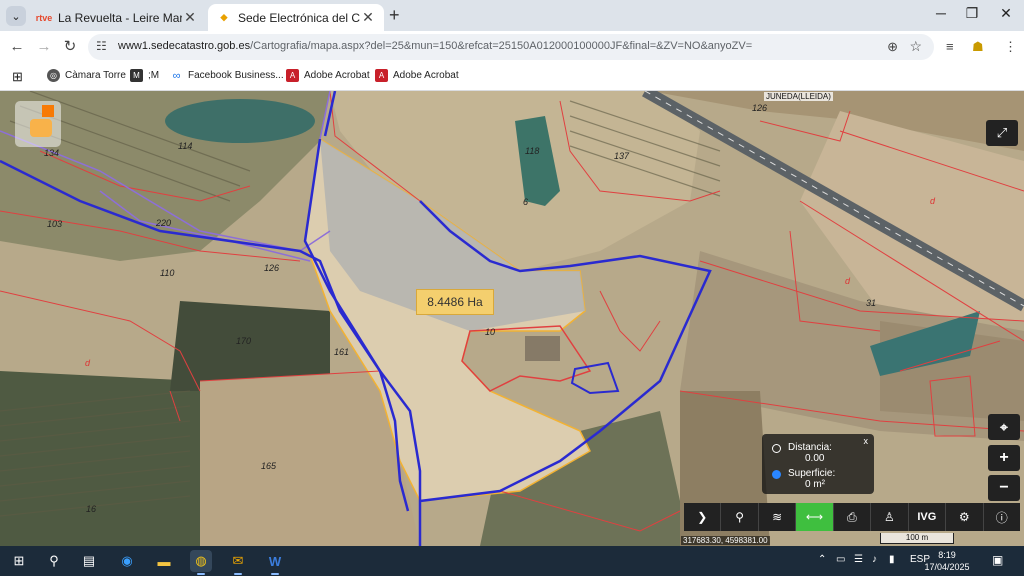 The width and height of the screenshot is (1024, 576). What do you see at coordinates (950, 46) in the screenshot?
I see `media-controls-icon: ≡` at bounding box center [950, 46].